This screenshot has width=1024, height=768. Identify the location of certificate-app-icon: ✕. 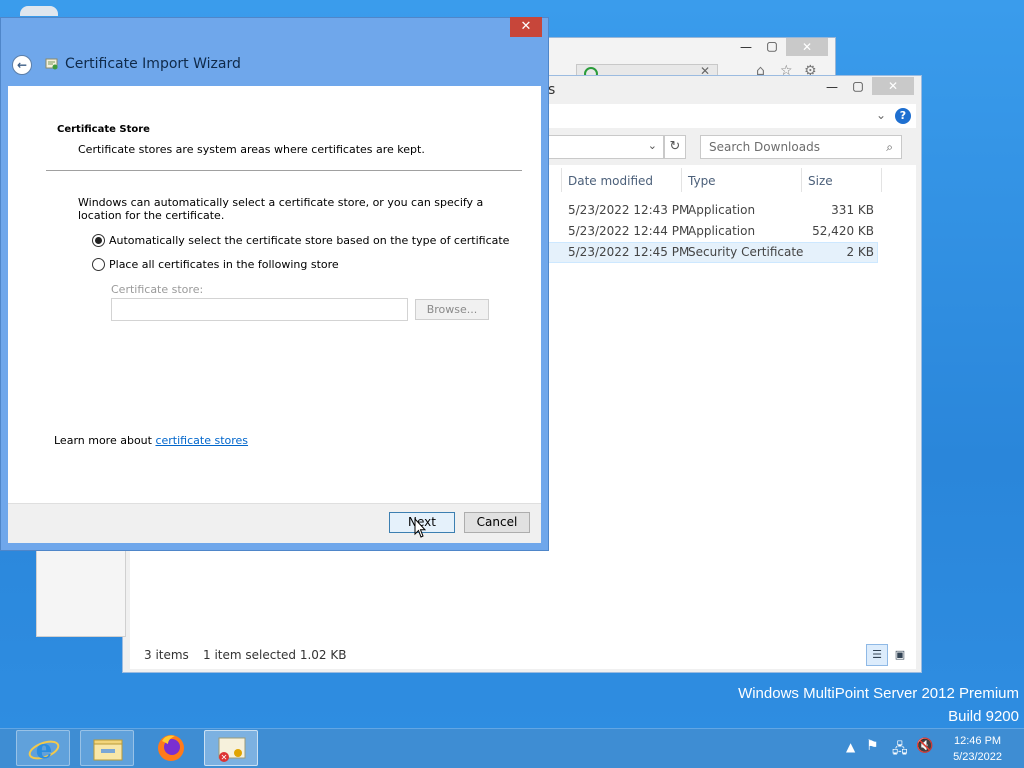
(232, 749).